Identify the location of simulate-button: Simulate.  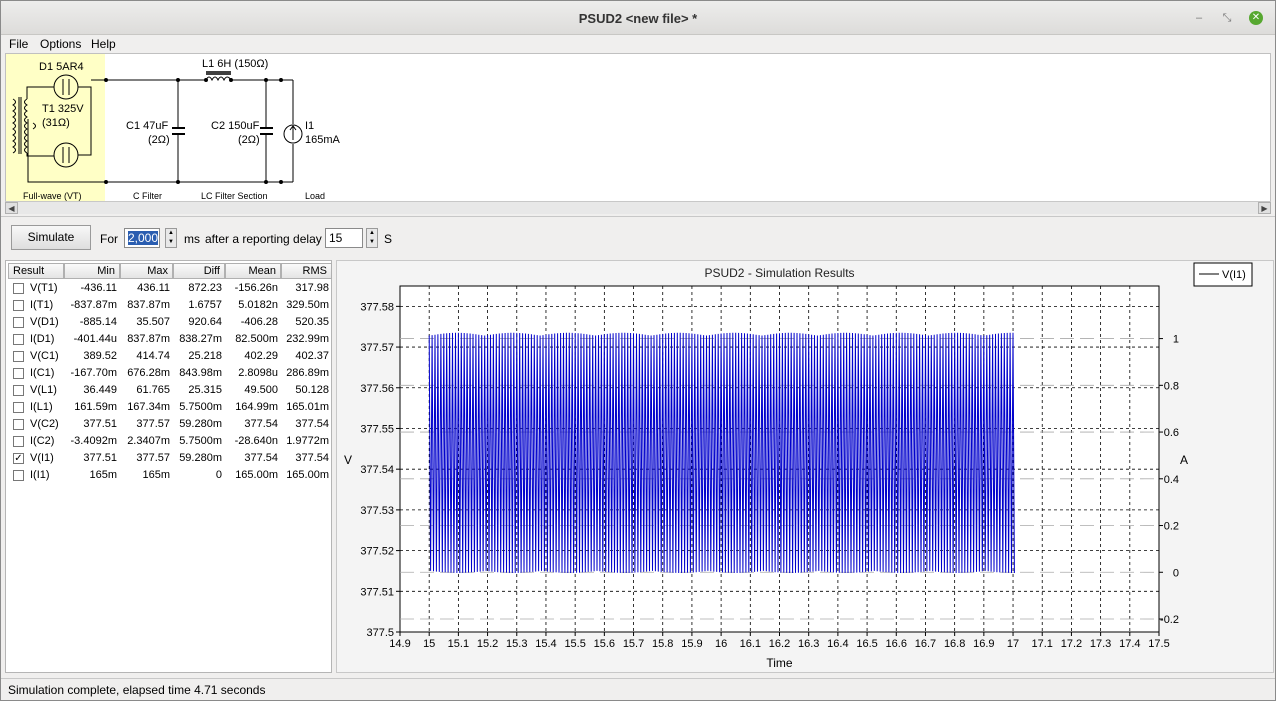
(51, 237).